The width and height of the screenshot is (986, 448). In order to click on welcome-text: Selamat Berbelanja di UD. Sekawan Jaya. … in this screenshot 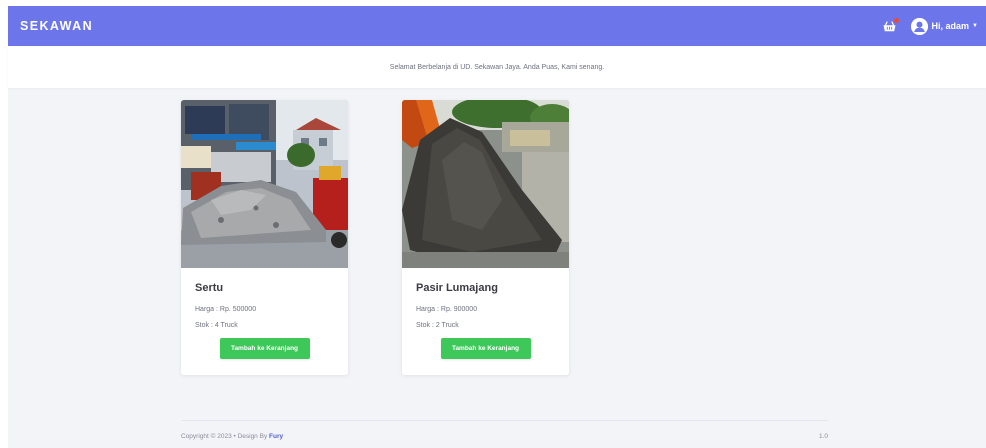, I will do `click(497, 67)`.